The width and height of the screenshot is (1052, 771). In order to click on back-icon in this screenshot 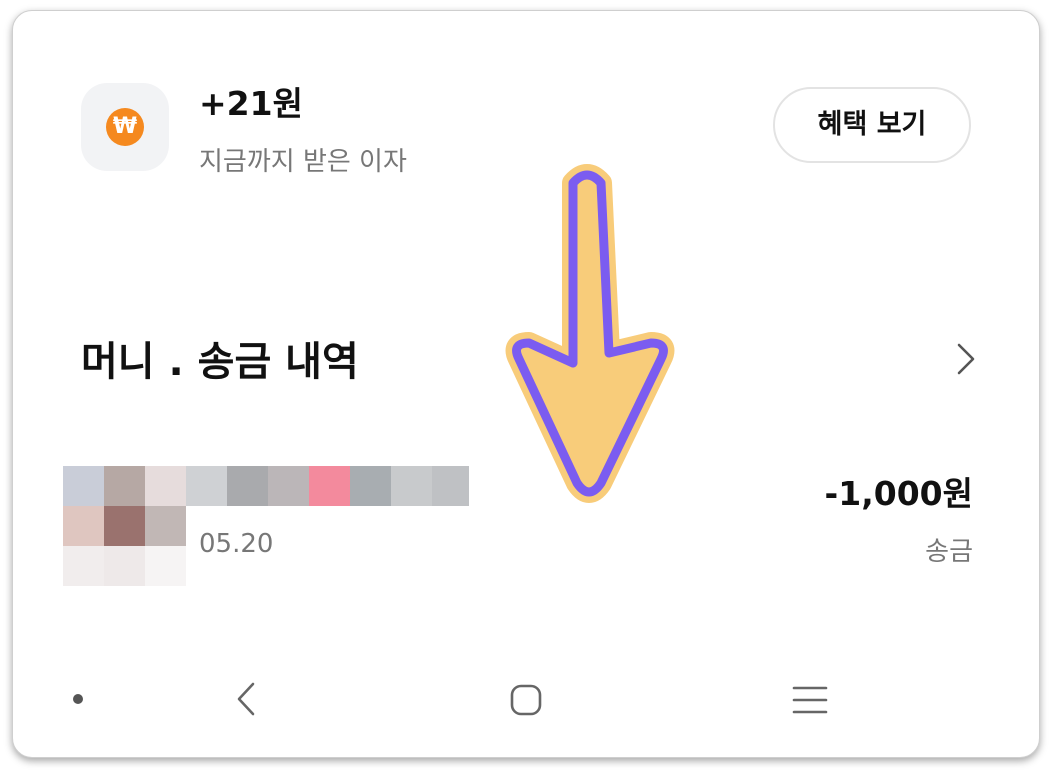, I will do `click(246, 699)`.